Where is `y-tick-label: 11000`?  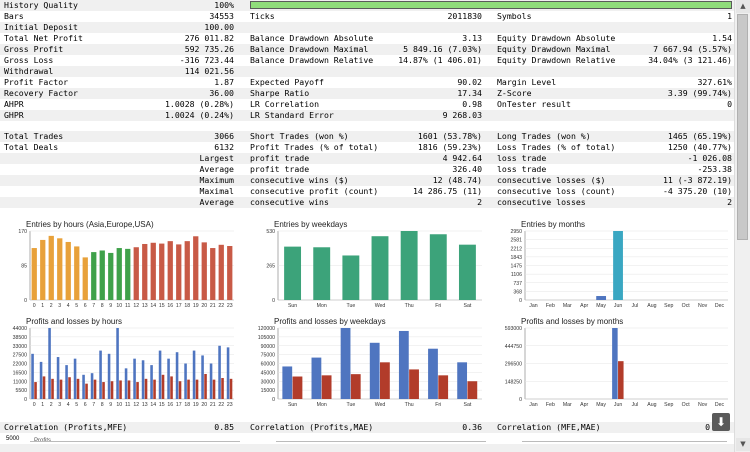
y-tick-label: 11000 is located at coordinates (20, 382).